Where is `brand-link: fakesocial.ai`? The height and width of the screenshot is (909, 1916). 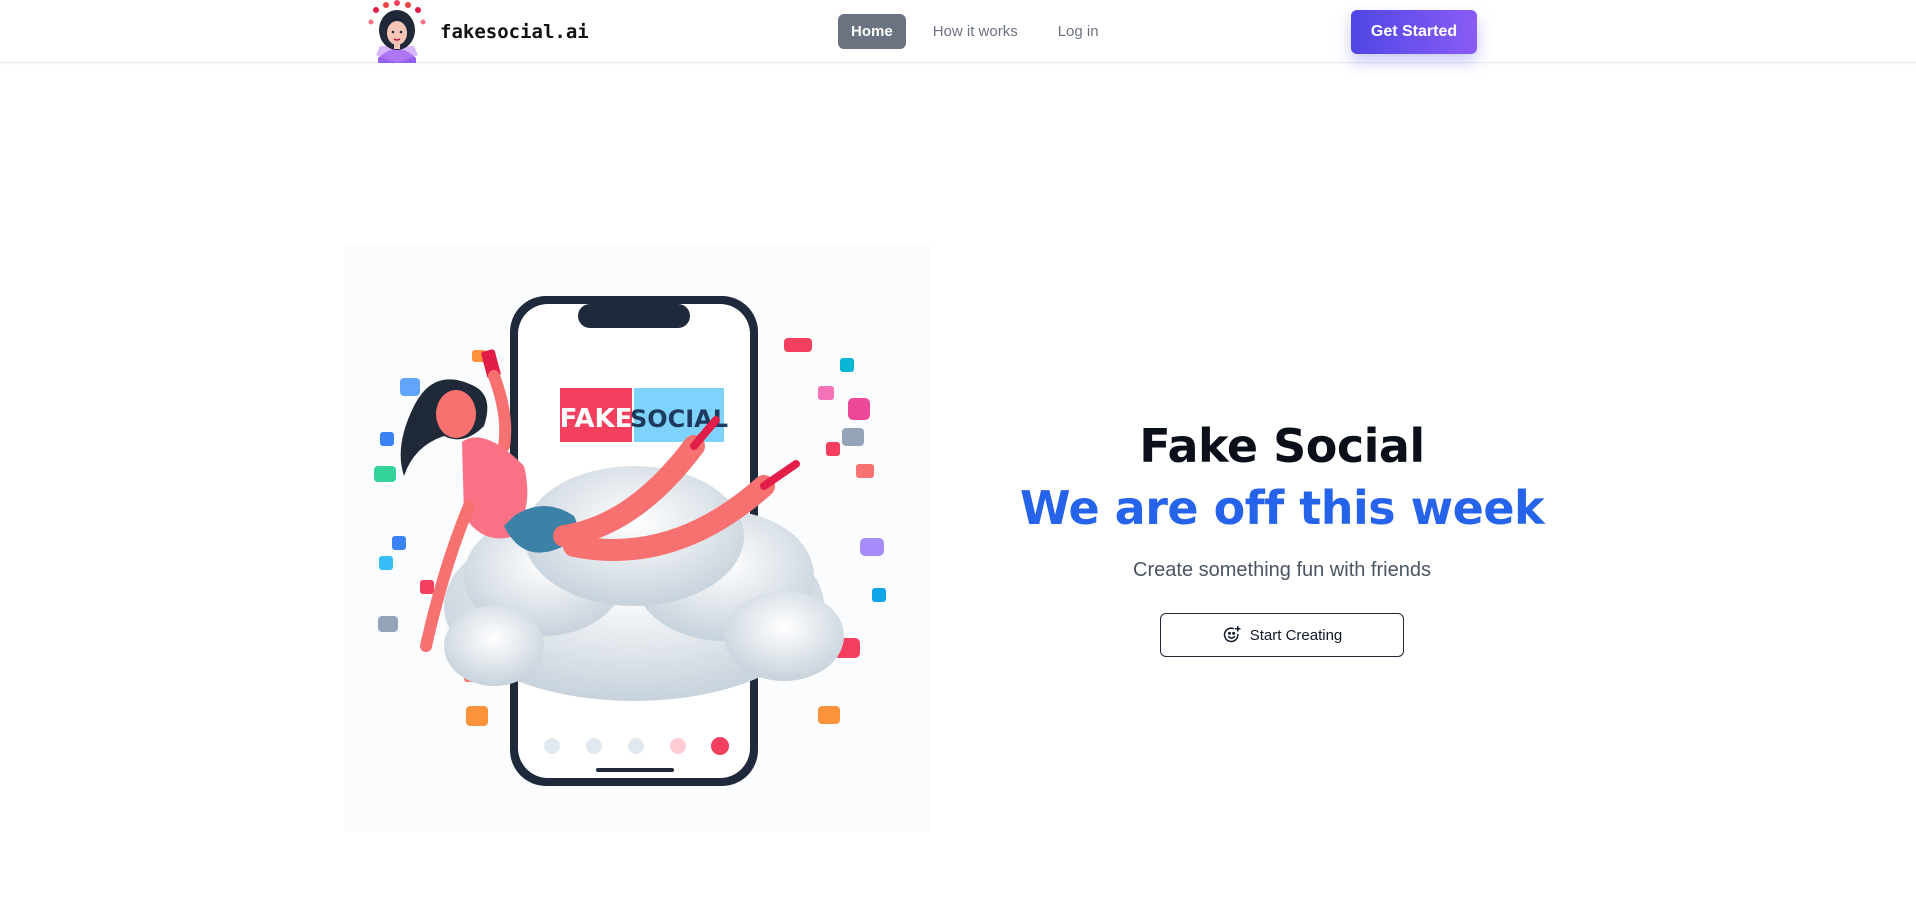
brand-link: fakesocial.ai is located at coordinates (476, 31).